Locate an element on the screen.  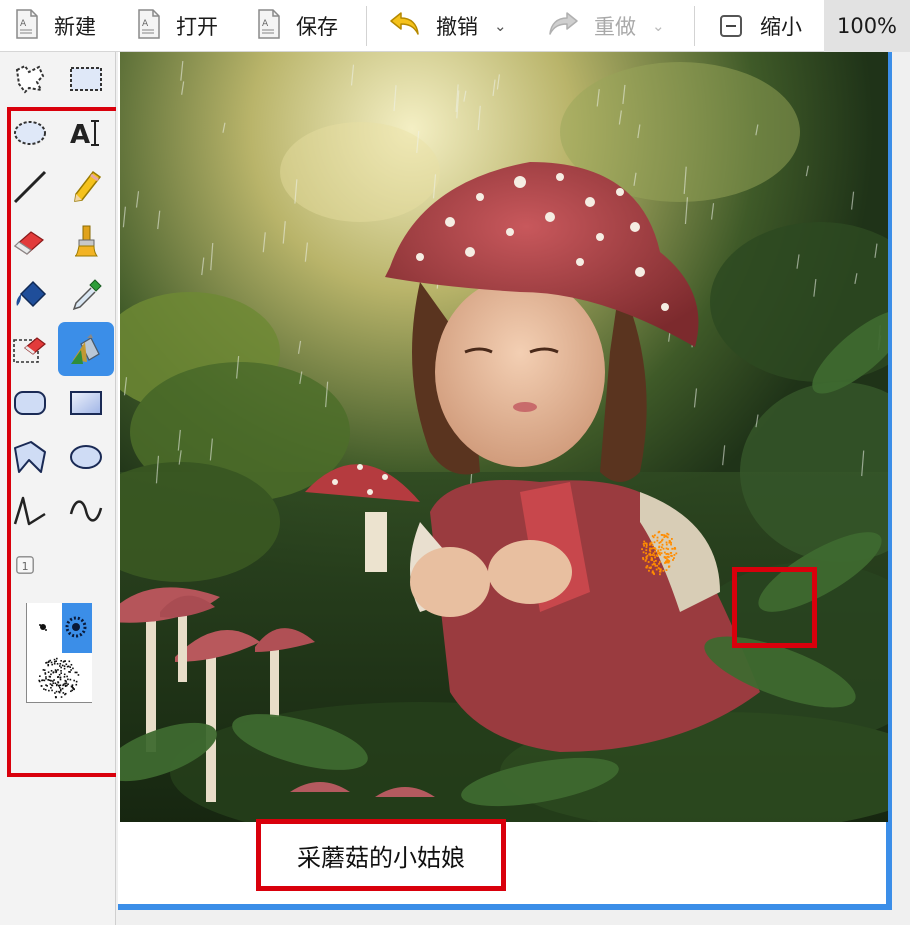
line-tool is located at coordinates (30, 187).